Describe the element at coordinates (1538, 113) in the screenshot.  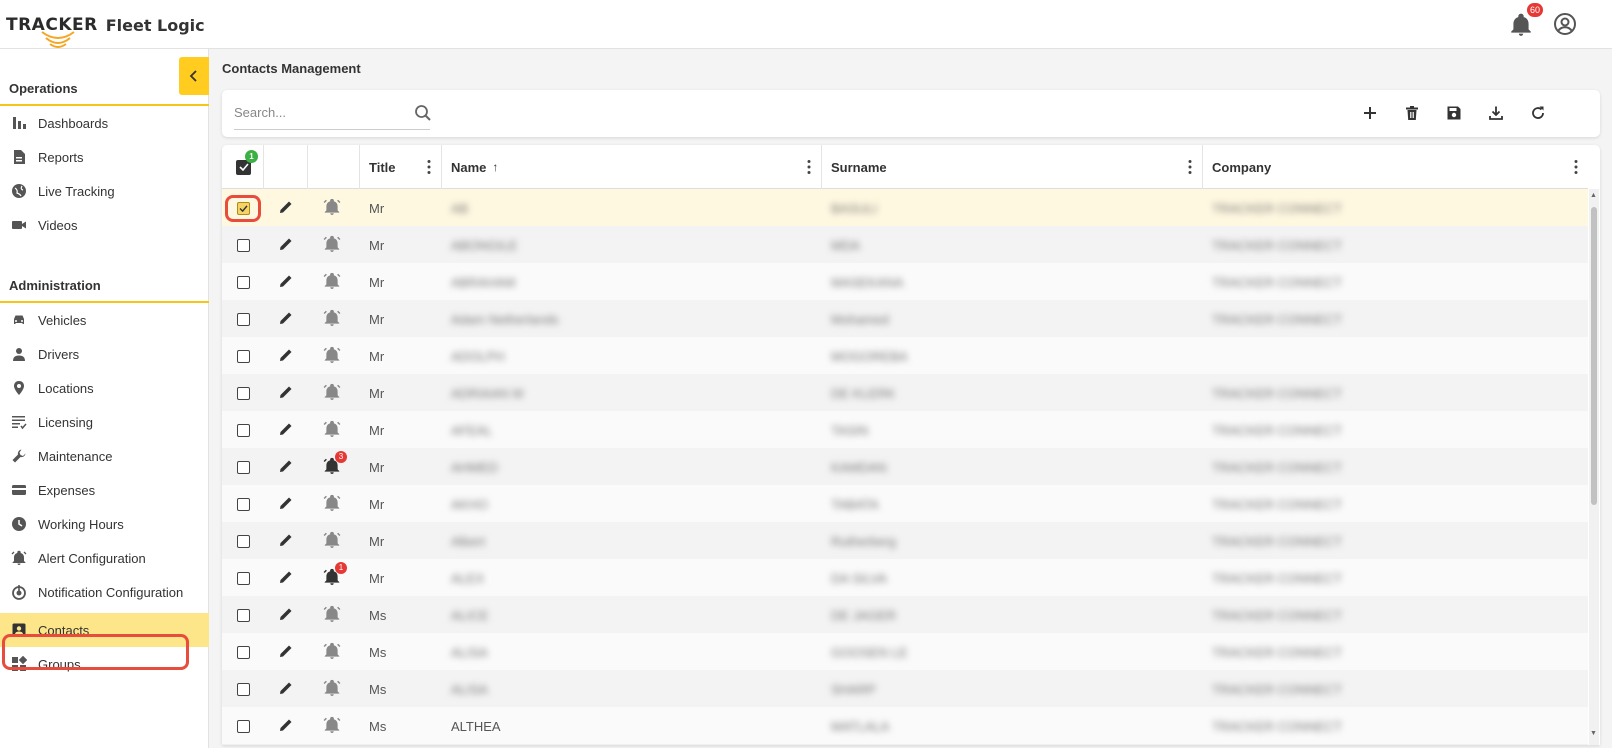
I see `refresh-button` at that location.